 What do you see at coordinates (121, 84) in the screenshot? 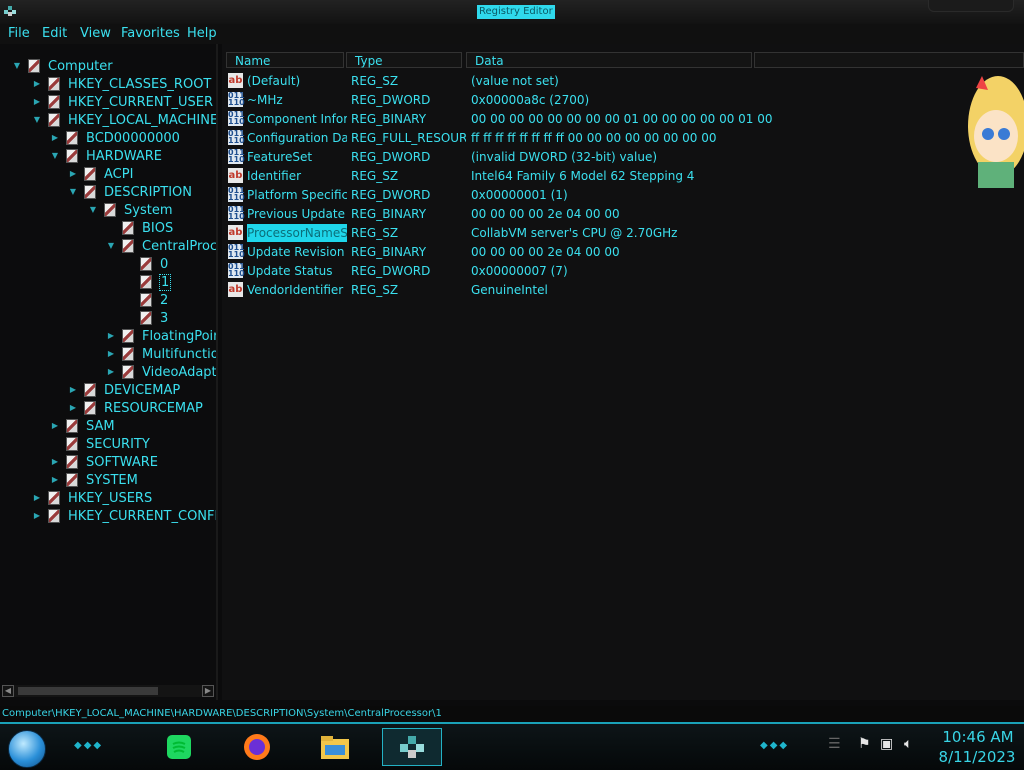
I see `tree-node: ▶ HKEY_CLASSES_ROOT` at bounding box center [121, 84].